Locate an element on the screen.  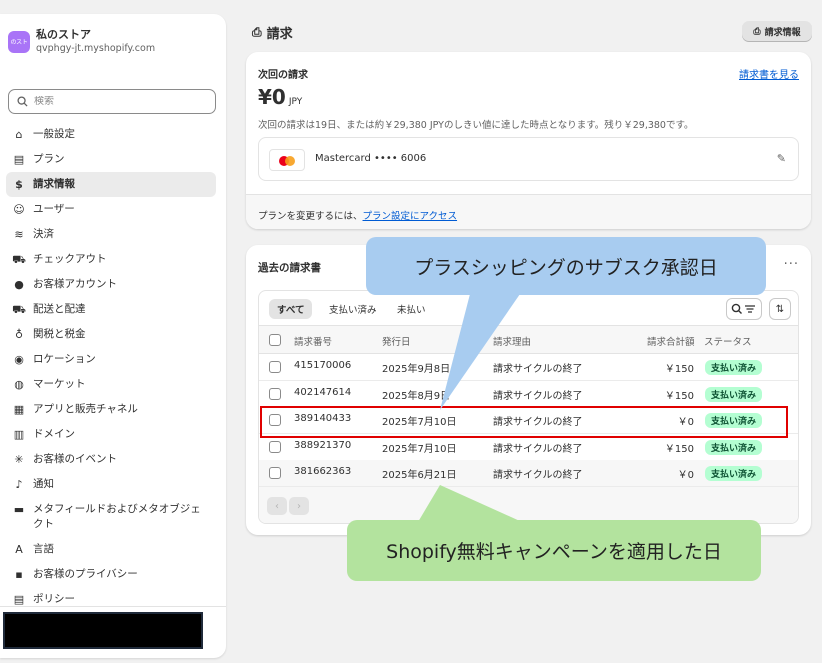
more-actions-icon: ··· is located at coordinates (791, 264).